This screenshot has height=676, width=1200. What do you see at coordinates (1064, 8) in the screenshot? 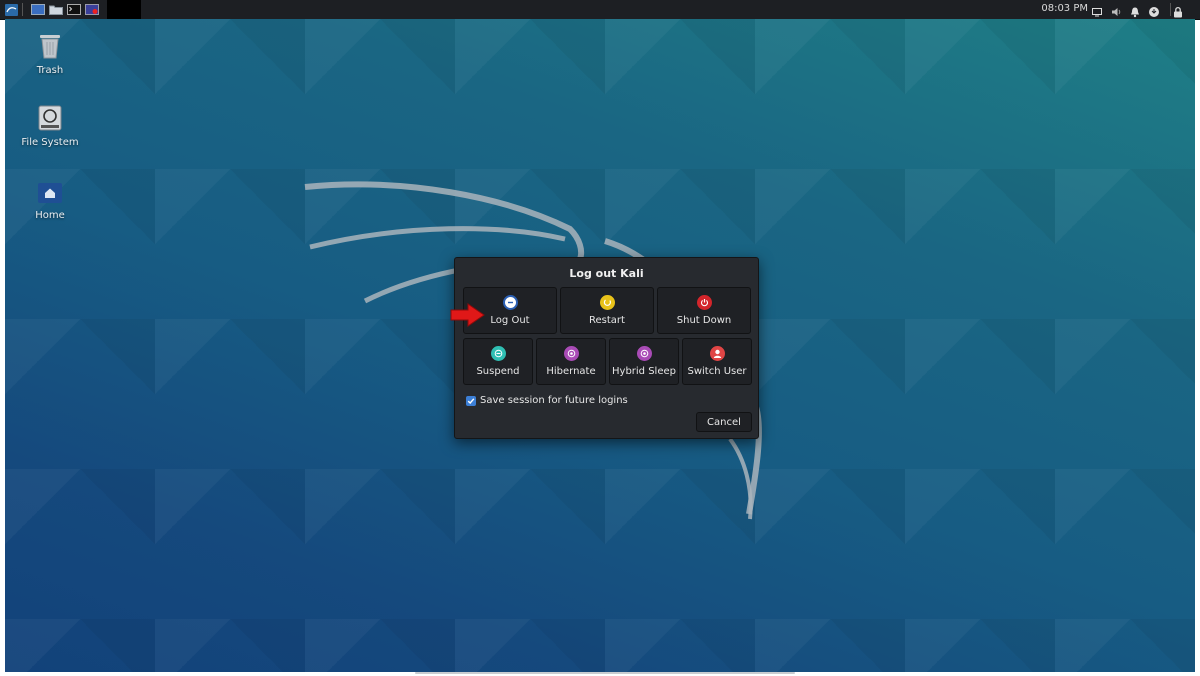
I see `clock: 08:03 PM` at bounding box center [1064, 8].